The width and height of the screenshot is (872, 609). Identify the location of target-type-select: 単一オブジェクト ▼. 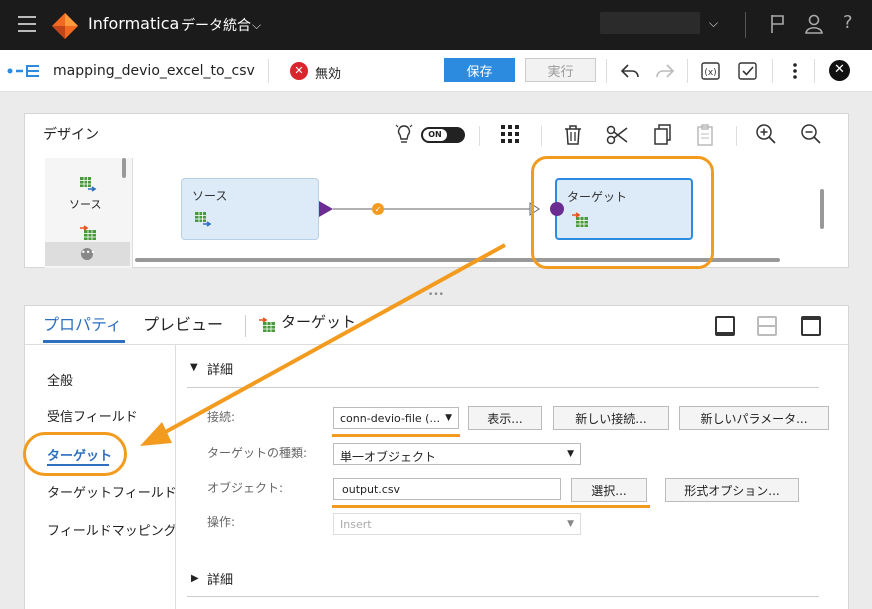
(457, 454).